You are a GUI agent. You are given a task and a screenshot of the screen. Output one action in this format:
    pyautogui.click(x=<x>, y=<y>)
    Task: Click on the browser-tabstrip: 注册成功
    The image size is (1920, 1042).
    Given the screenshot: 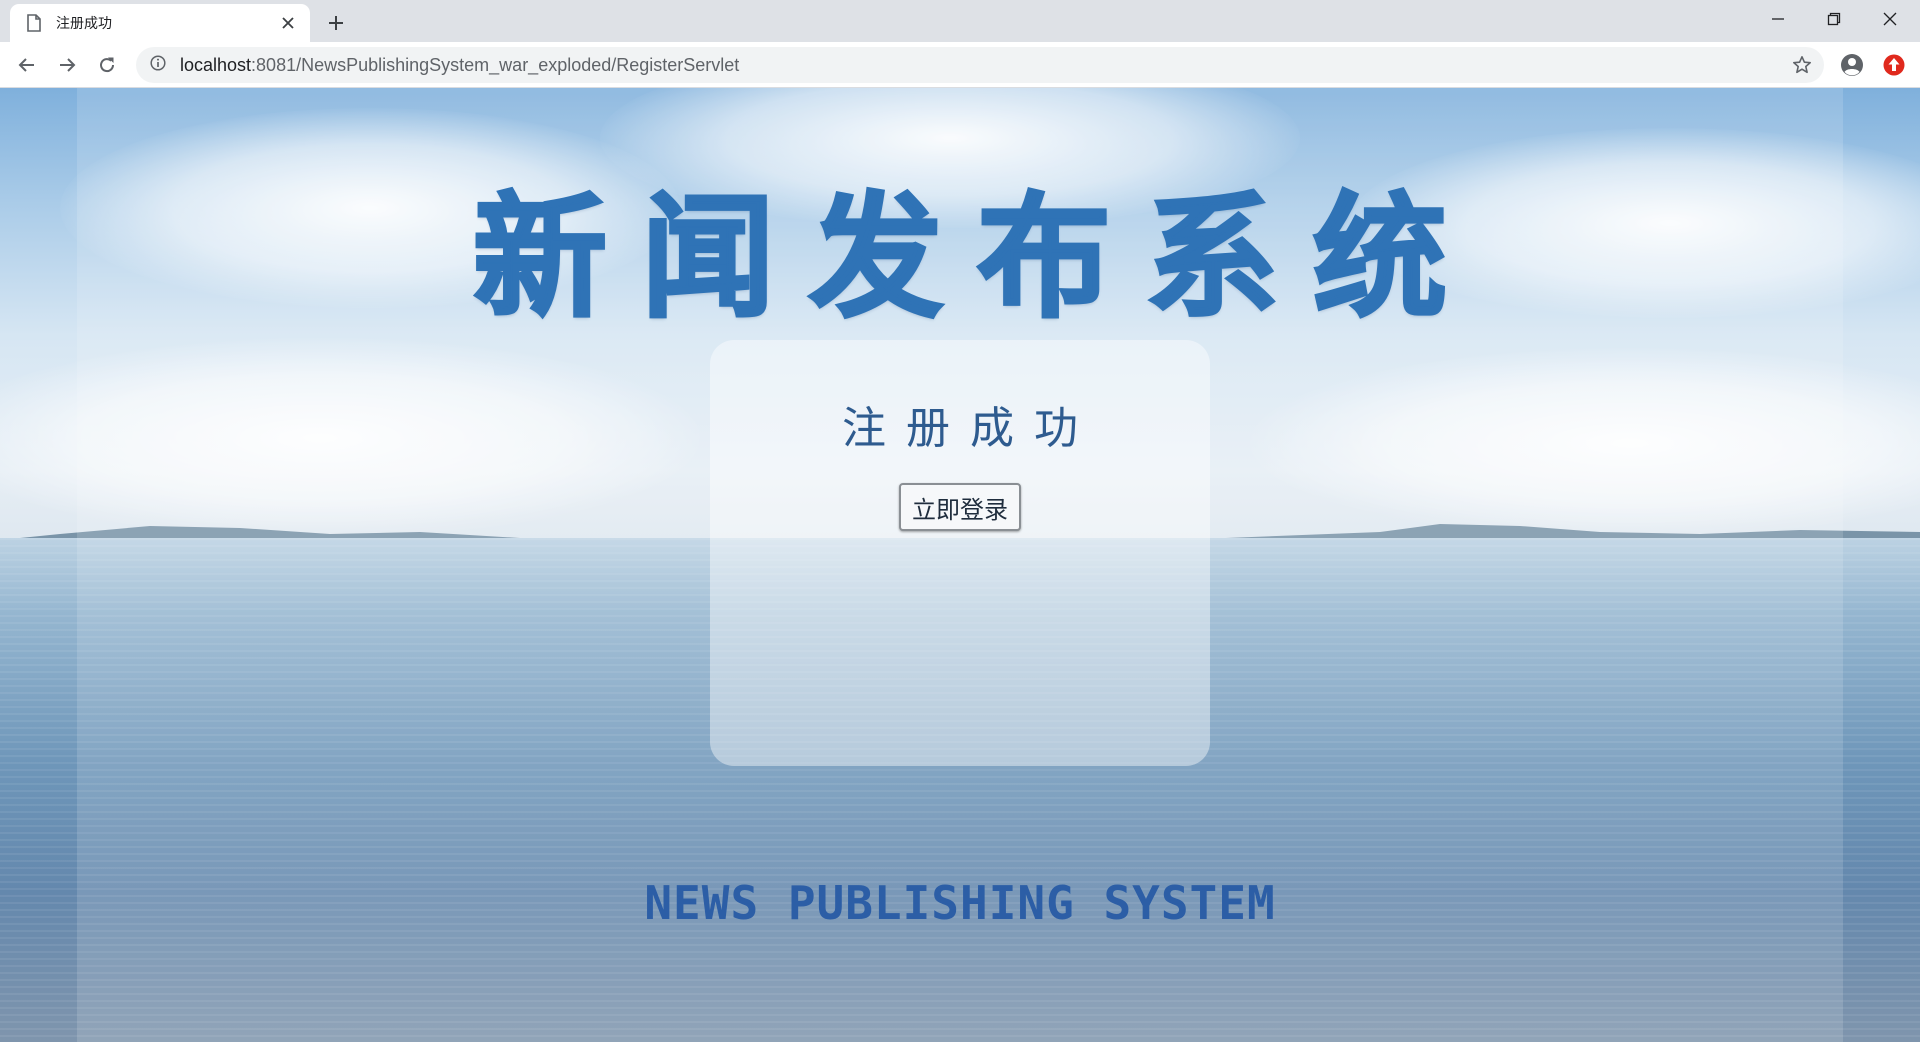 What is the action you would take?
    pyautogui.click(x=960, y=21)
    